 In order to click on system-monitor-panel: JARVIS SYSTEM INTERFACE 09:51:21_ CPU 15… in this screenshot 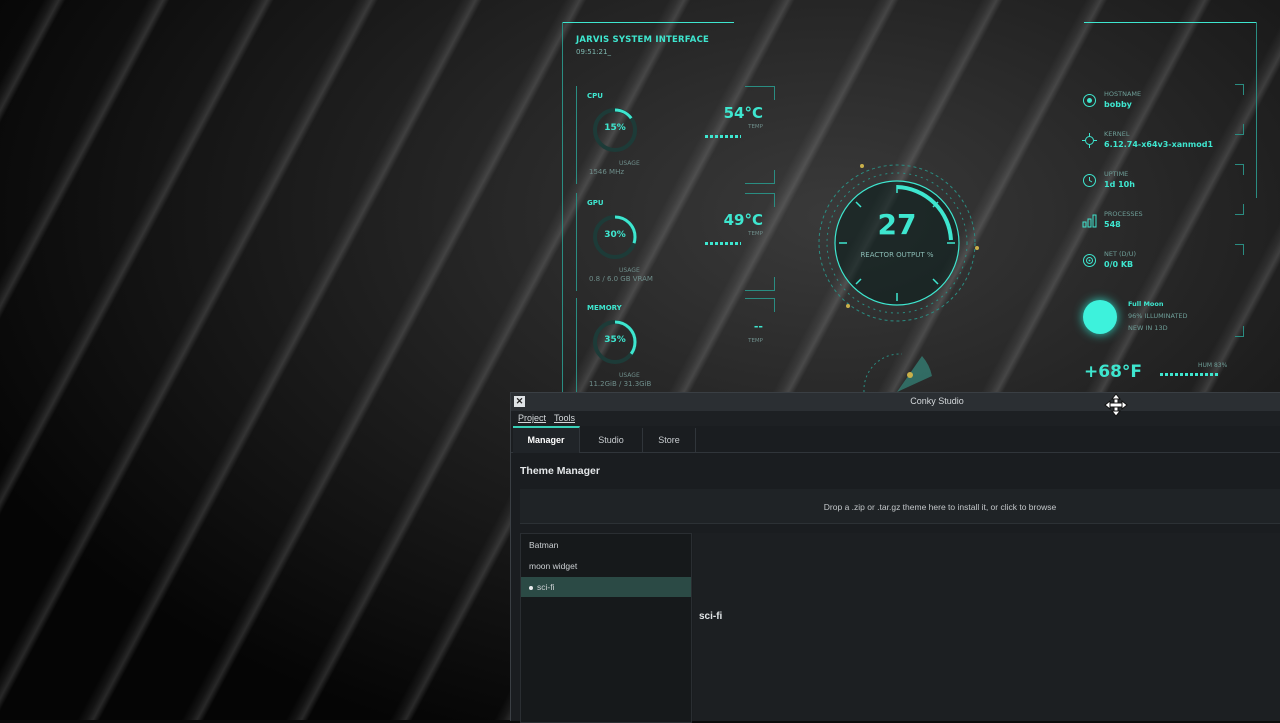, I will do `click(670, 209)`.